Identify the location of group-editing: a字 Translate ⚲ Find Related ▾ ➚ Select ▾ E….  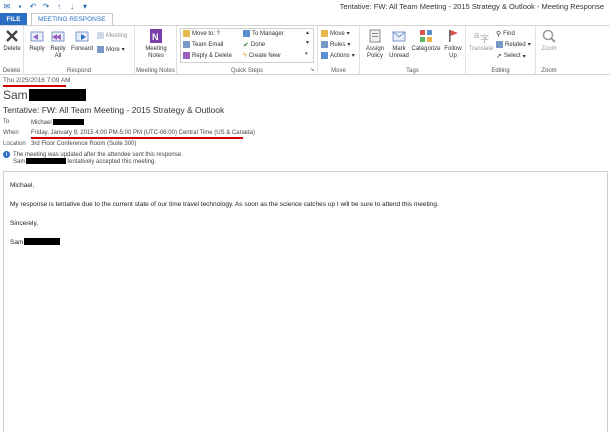
(501, 50).